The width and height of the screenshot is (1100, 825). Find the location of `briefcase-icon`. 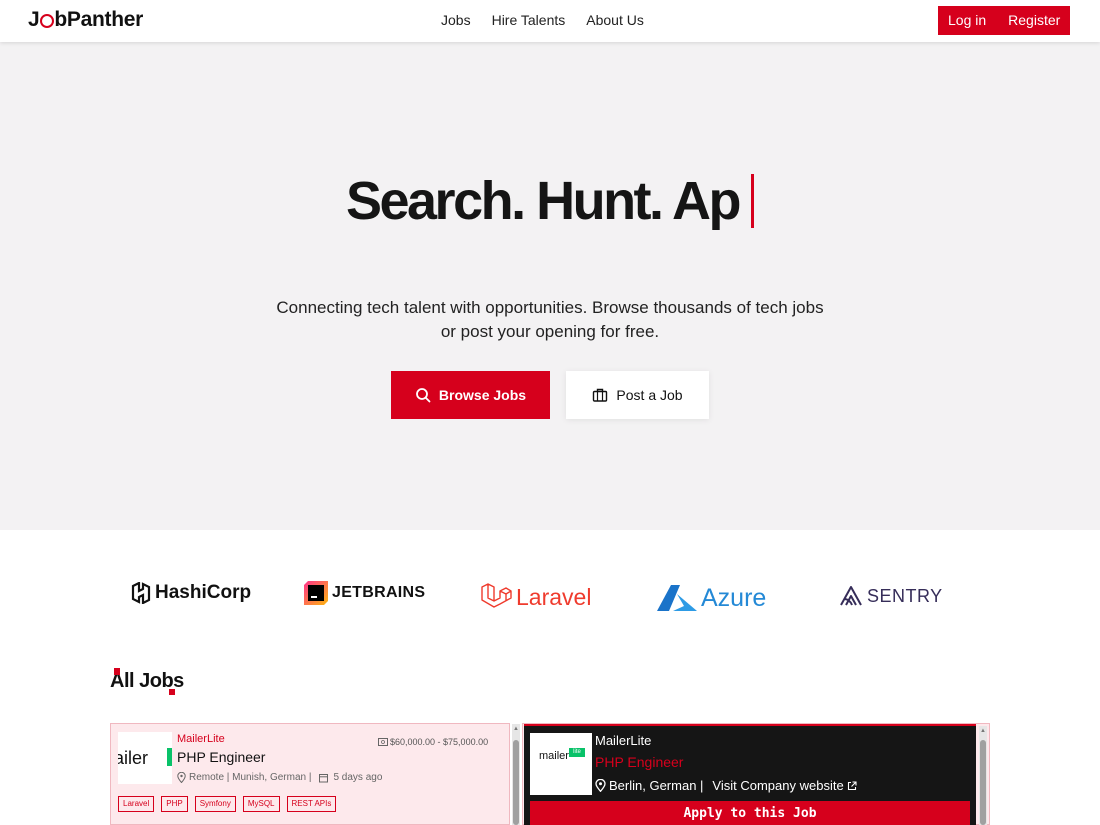

briefcase-icon is located at coordinates (600, 395).